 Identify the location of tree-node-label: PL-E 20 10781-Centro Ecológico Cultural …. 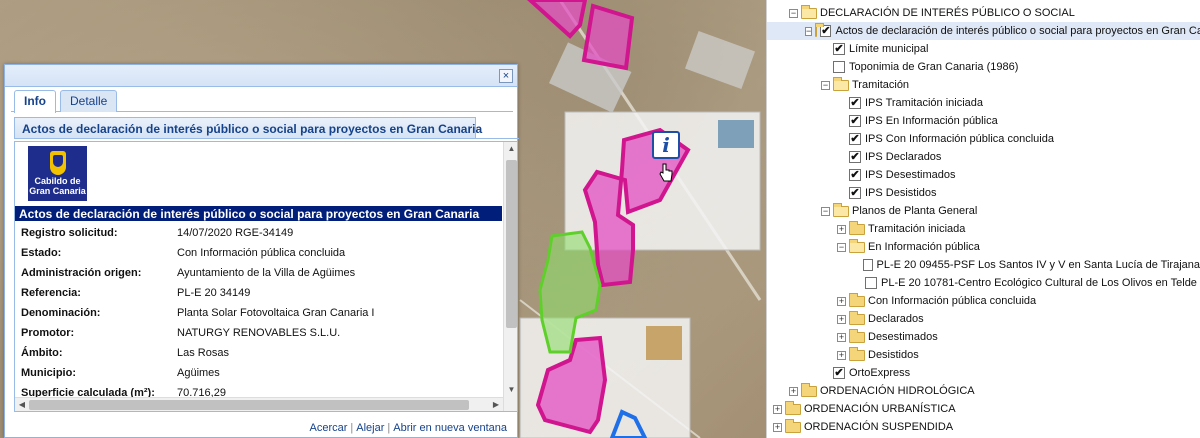
(1039, 283).